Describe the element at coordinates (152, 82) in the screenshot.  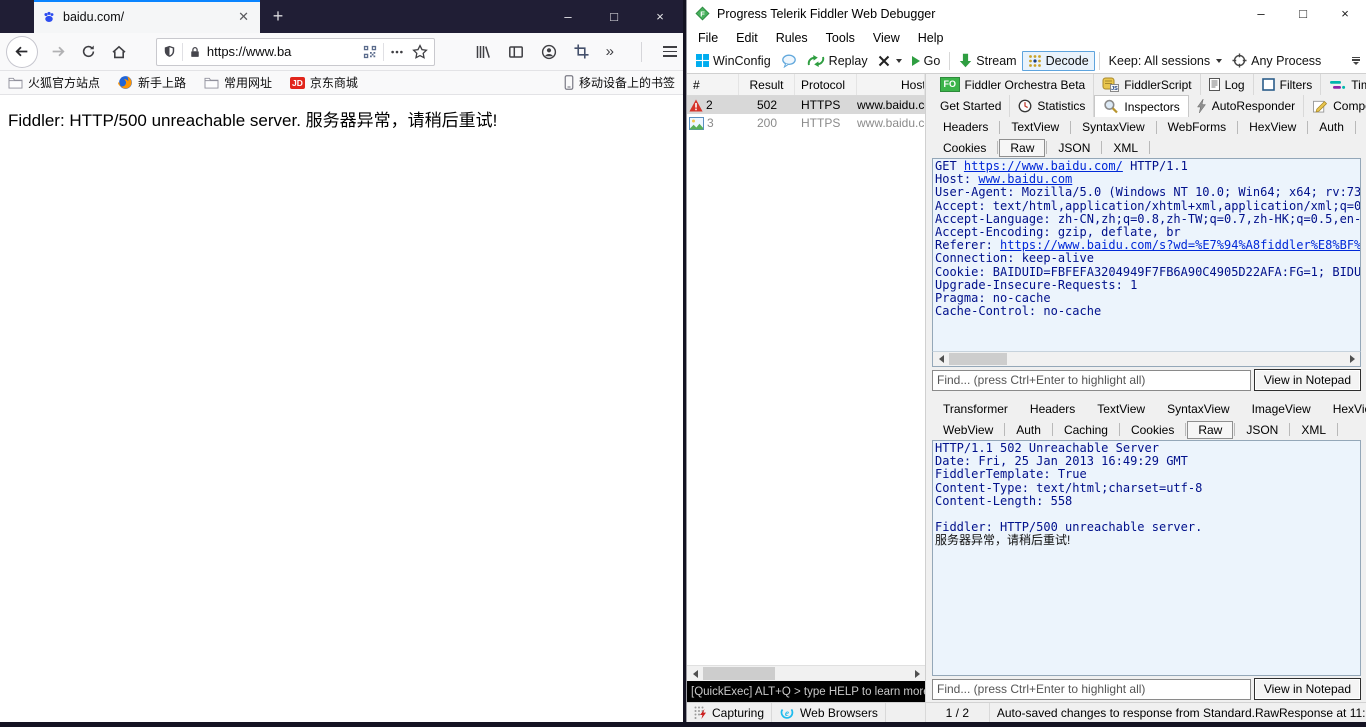
I see `bookmark-item: 新手上路` at that location.